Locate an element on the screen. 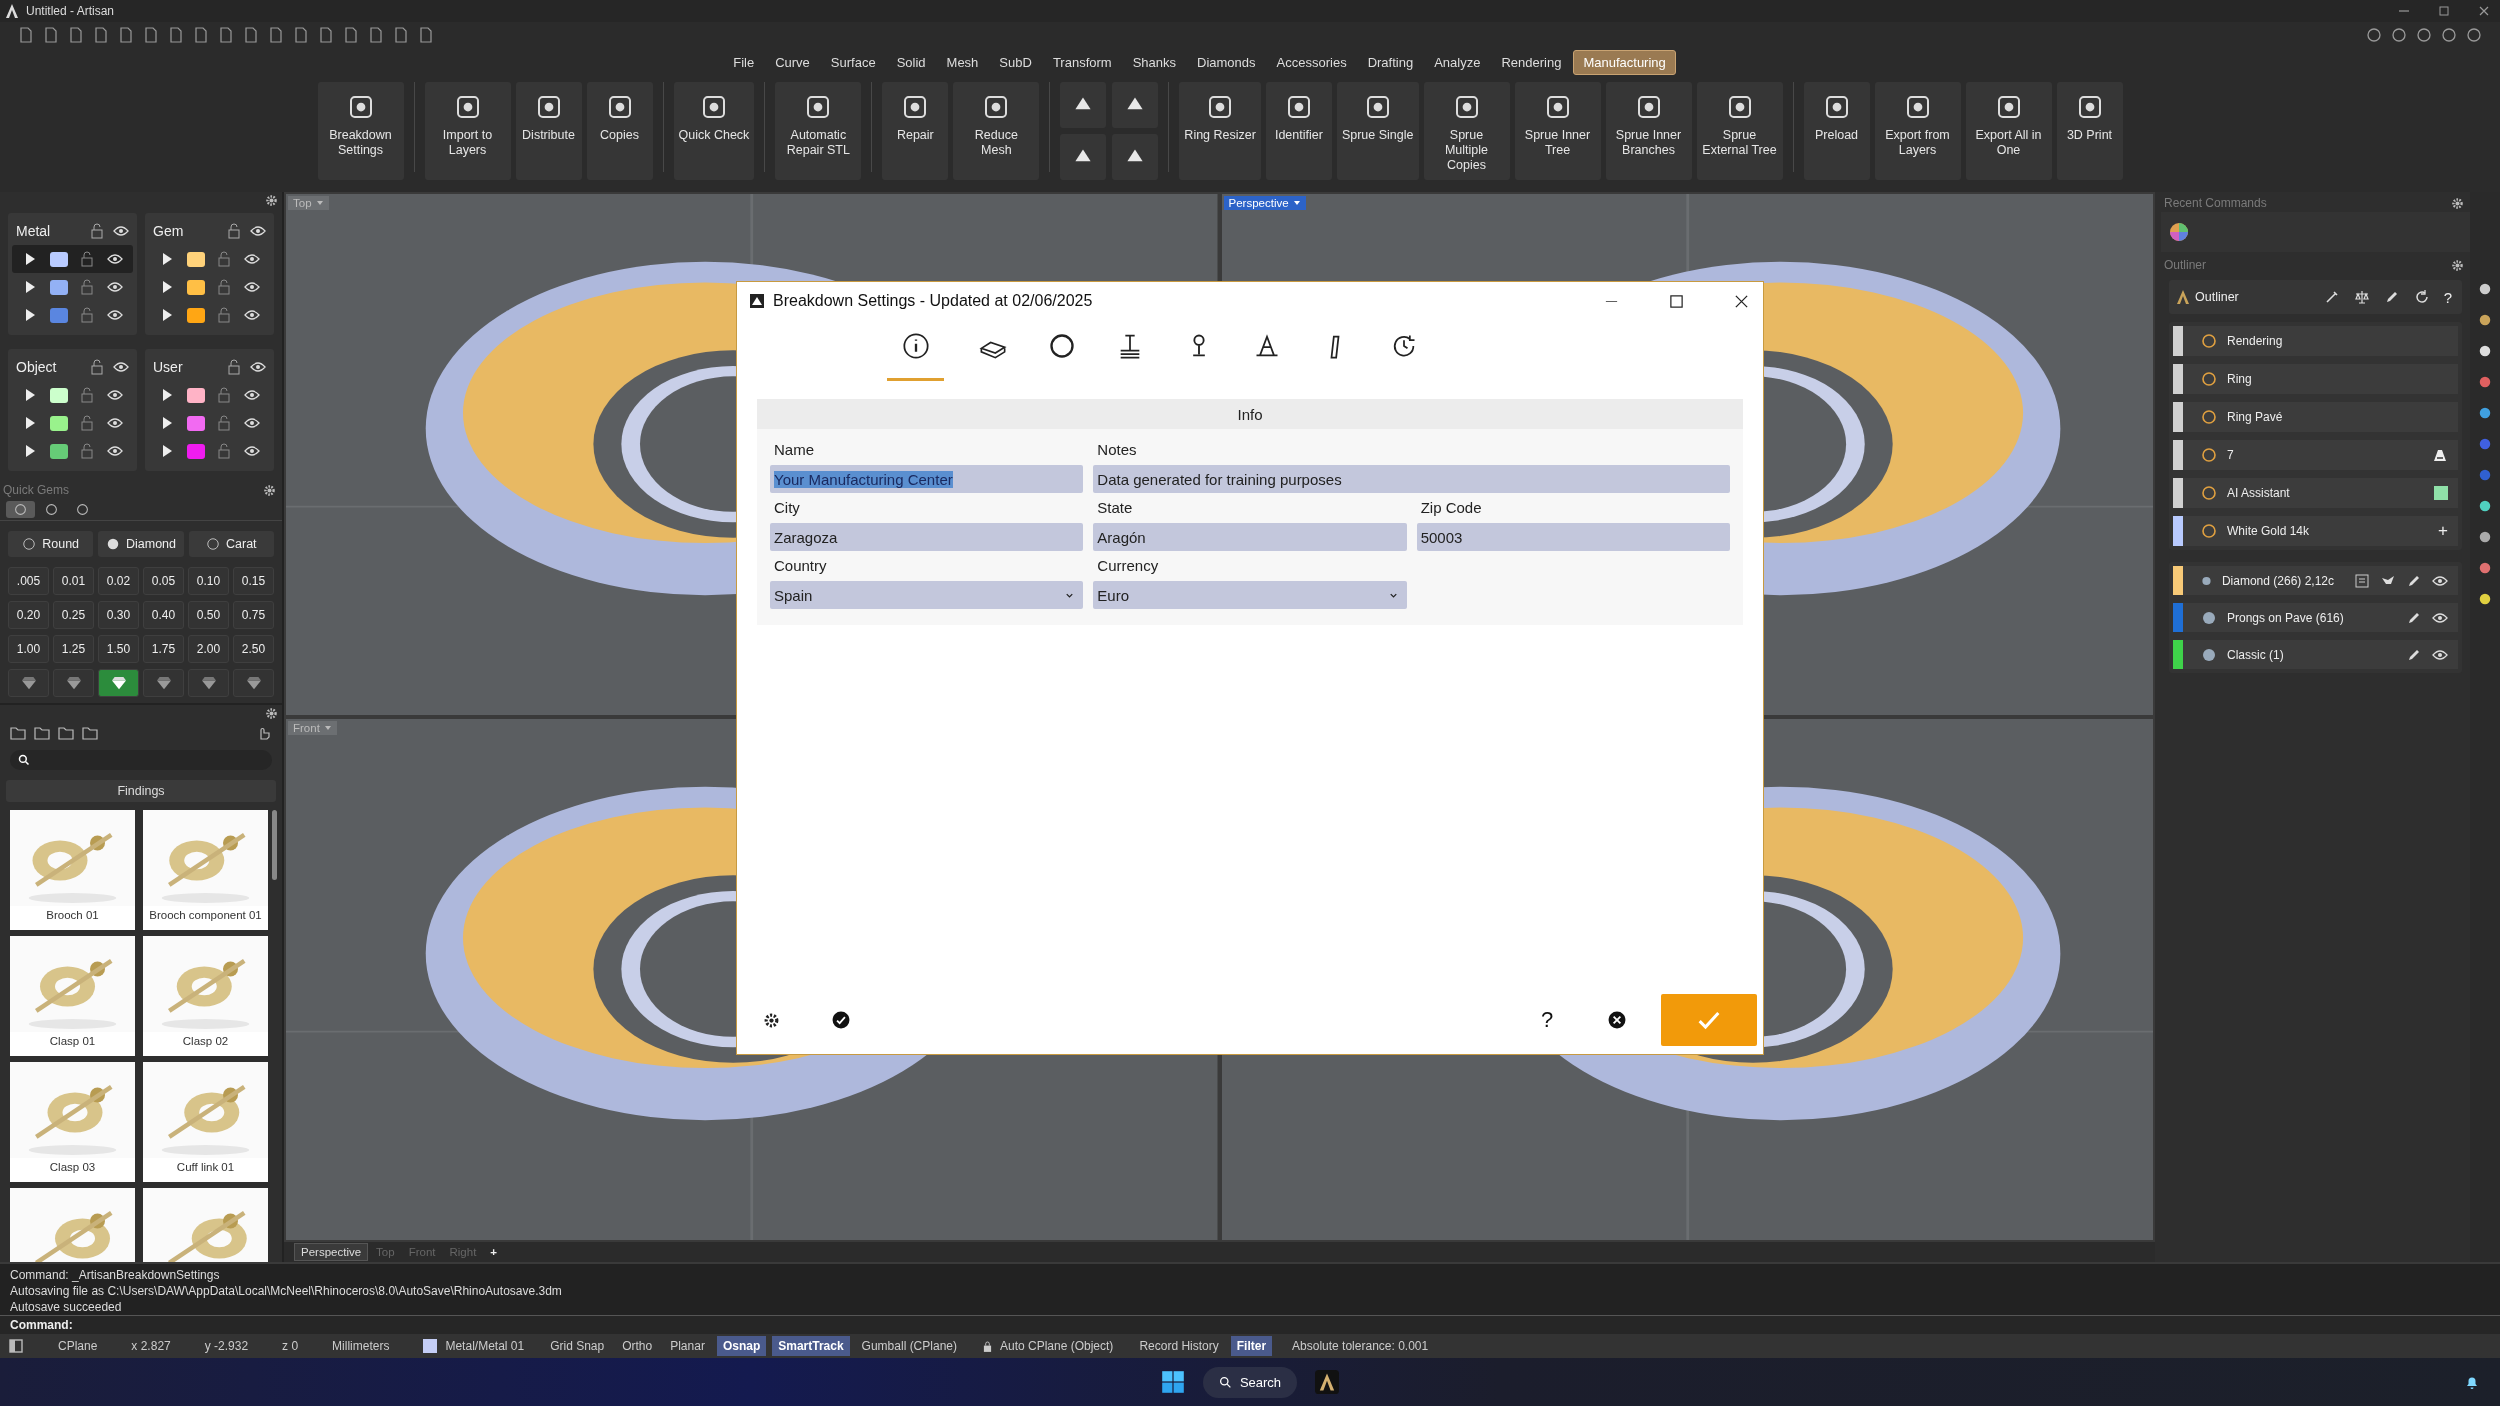 Image resolution: width=2500 pixels, height=1406 pixels. select-field: Euro is located at coordinates (1250, 595).